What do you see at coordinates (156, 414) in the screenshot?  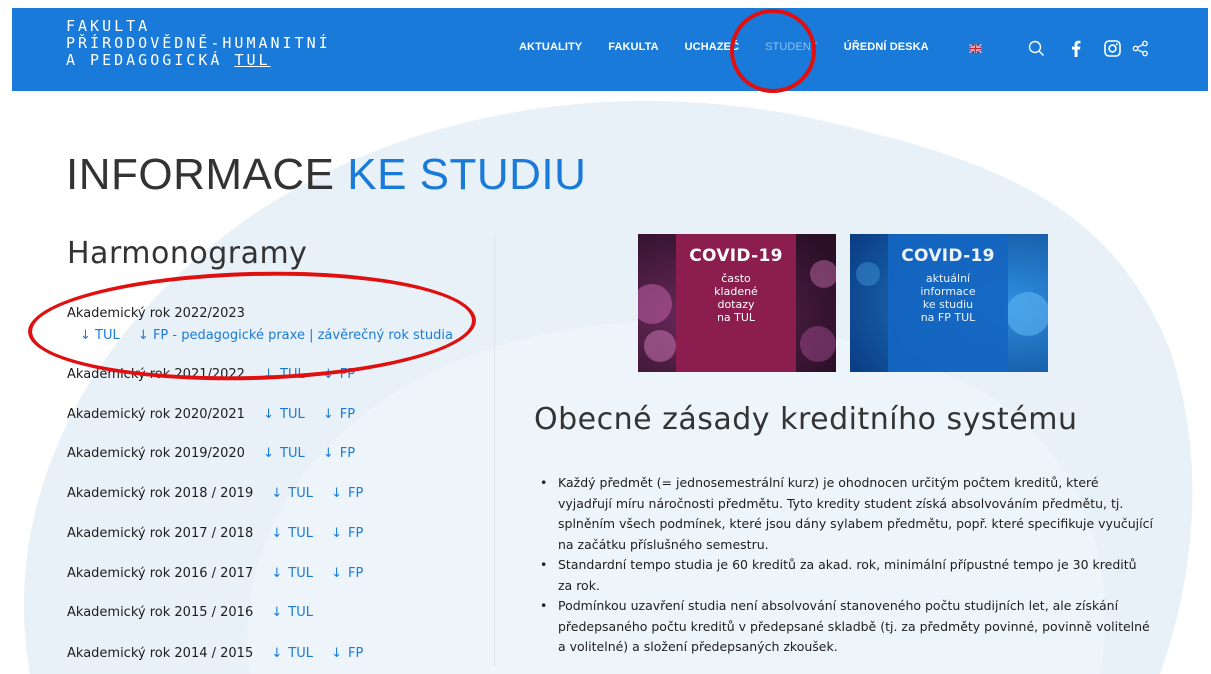 I see `year-label: Akademický rok 2020/2021` at bounding box center [156, 414].